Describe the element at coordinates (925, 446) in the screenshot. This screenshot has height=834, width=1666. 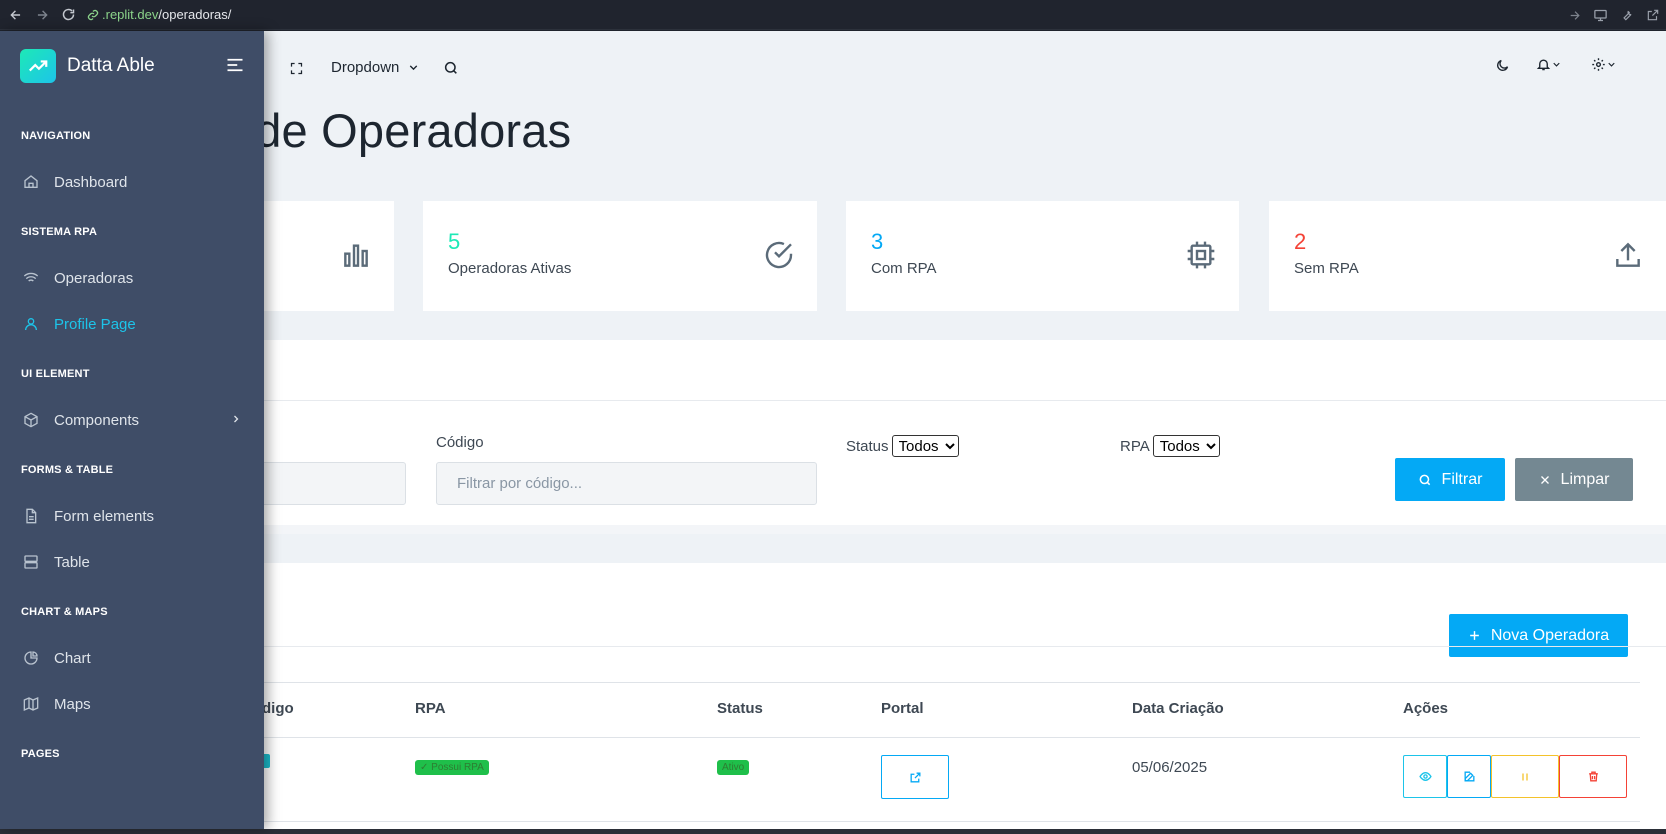
I see `status-select: Todos` at that location.